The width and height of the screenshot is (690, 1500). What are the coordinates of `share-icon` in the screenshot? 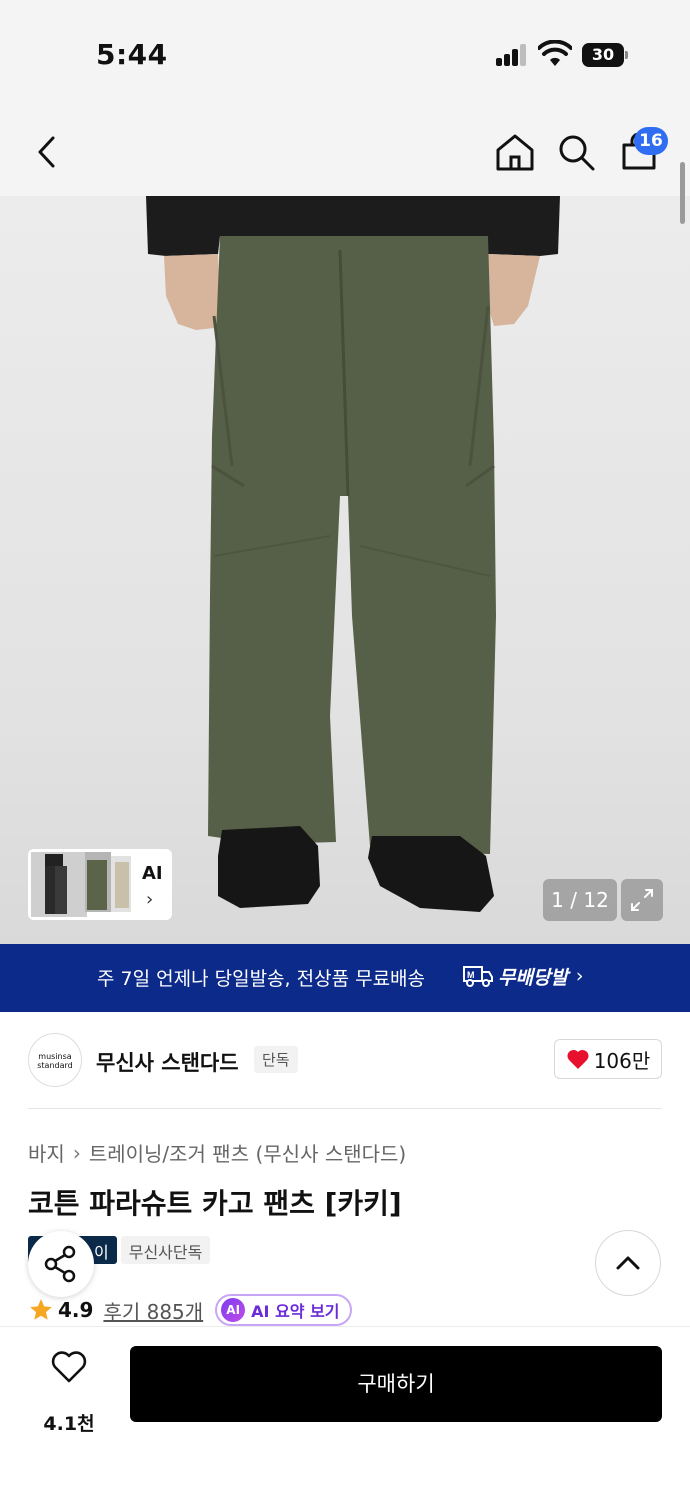 It's located at (60, 1264).